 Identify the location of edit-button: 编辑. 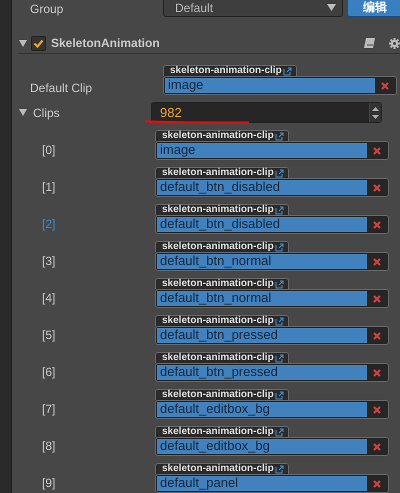
(373, 8).